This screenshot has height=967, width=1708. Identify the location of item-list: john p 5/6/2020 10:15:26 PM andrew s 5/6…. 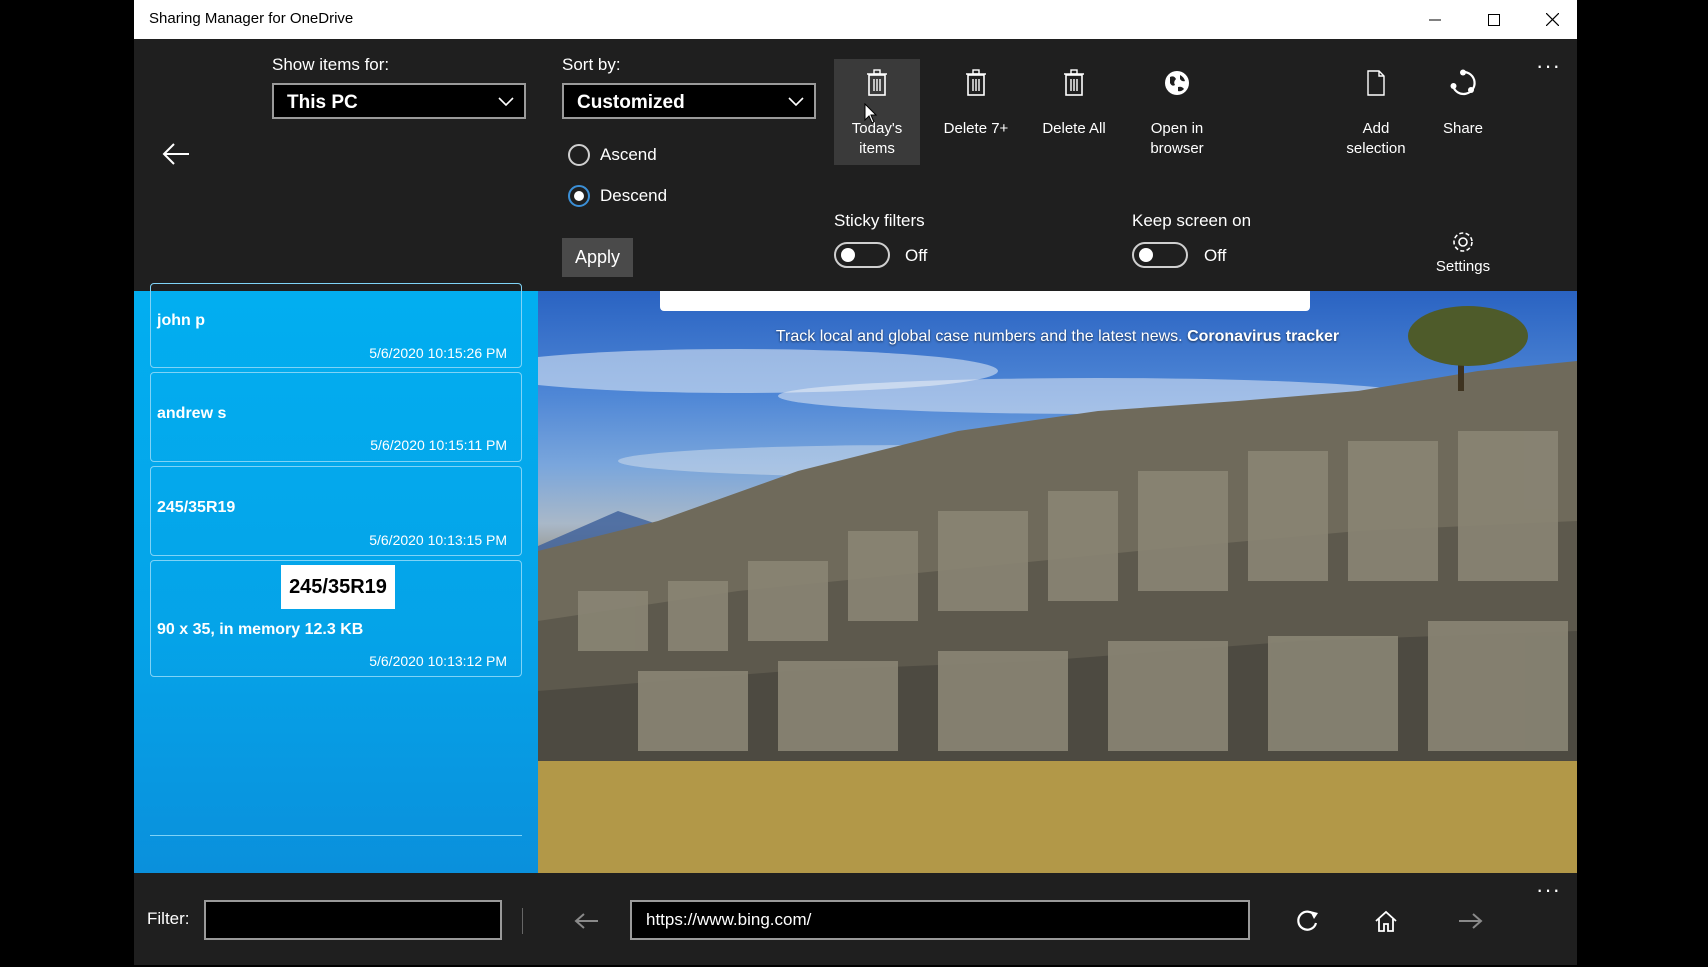
(336, 578).